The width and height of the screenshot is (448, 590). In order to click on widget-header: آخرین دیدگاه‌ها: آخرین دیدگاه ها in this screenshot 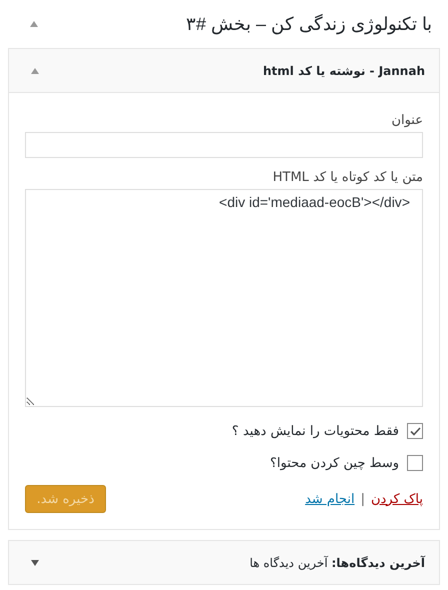, I will do `click(224, 562)`.